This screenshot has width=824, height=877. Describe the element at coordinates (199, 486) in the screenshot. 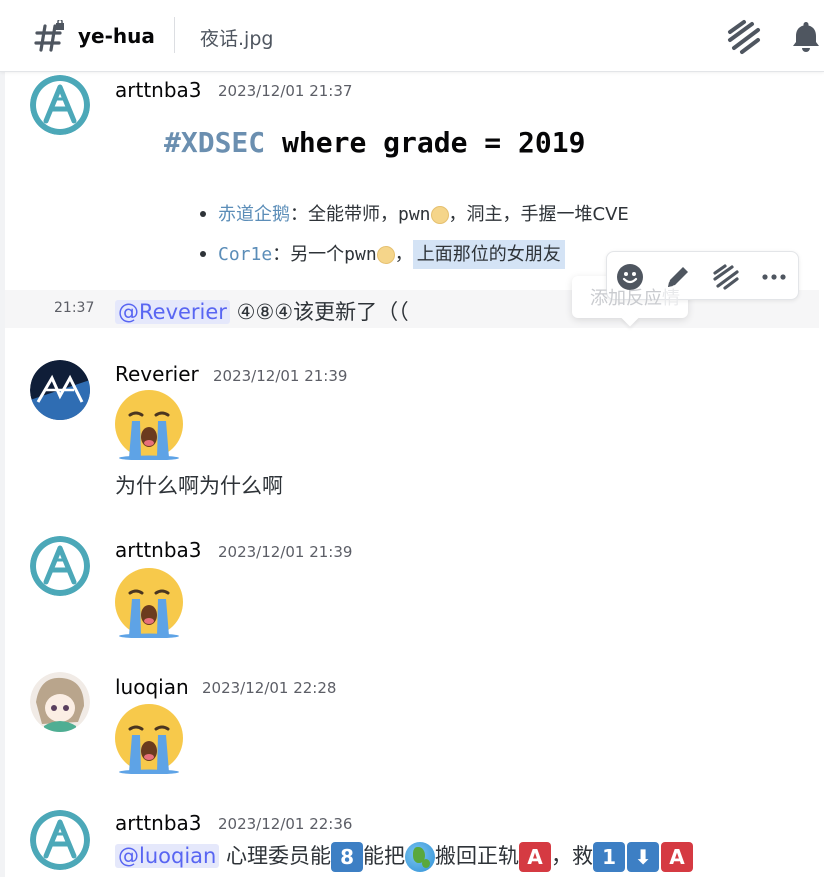

I see `message-content: 为什么啊为什么啊` at that location.